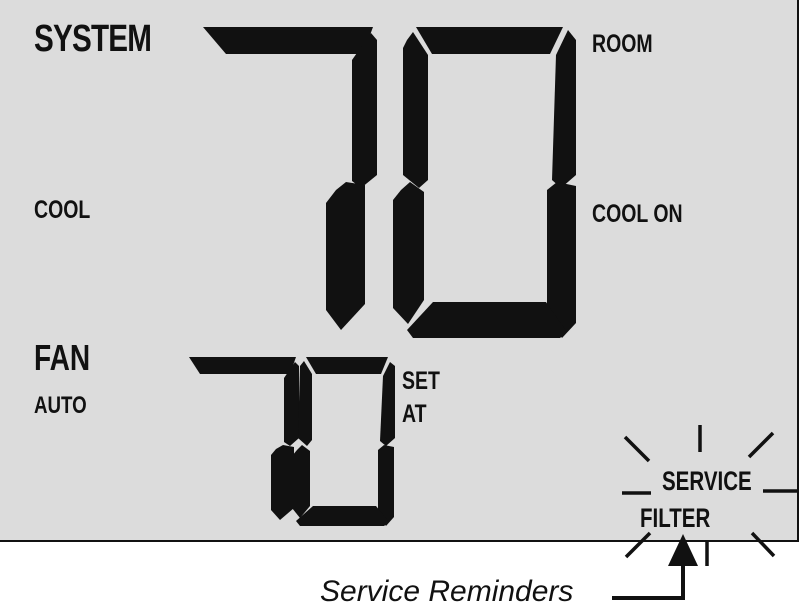  I want to click on set-digit-0-upper-left-segment, so click(305, 403).